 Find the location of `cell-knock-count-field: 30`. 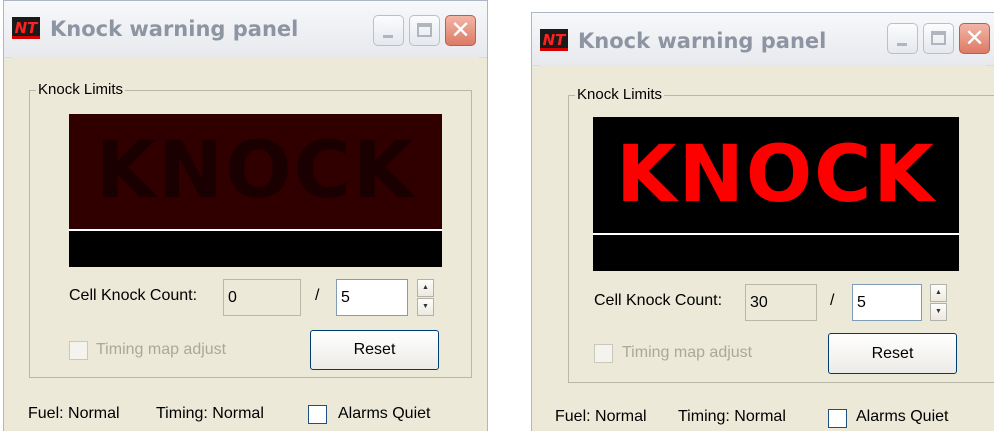

cell-knock-count-field: 30 is located at coordinates (781, 302).